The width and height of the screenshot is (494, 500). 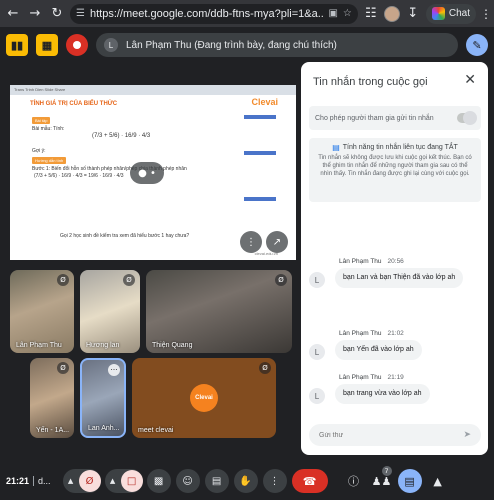 I want to click on message-header: Lân Phạm Thu 21:19, so click(x=371, y=377).